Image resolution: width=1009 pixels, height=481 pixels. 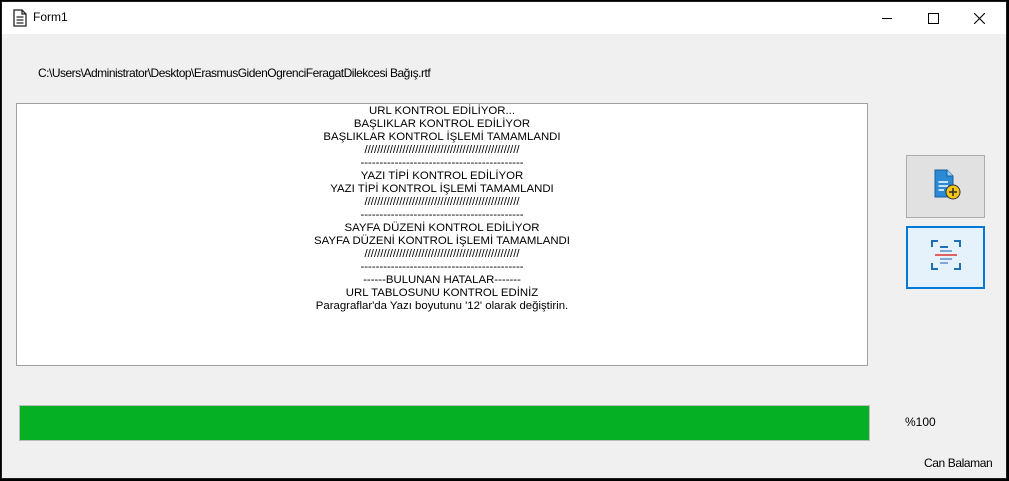 I want to click on minimize-button, so click(x=887, y=18).